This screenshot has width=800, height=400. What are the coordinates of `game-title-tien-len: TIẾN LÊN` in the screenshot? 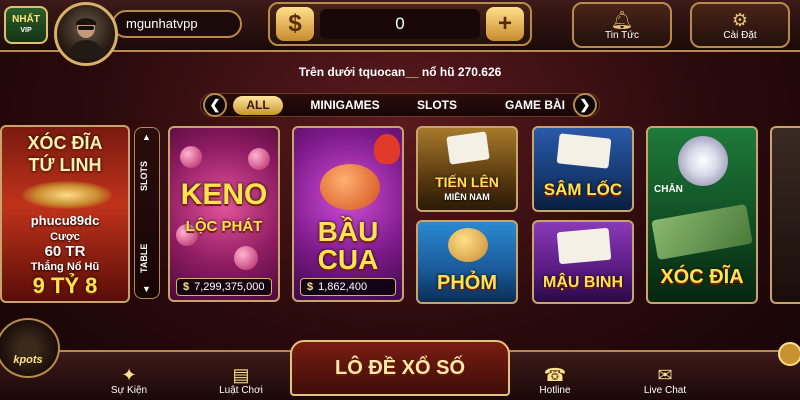 It's located at (467, 182).